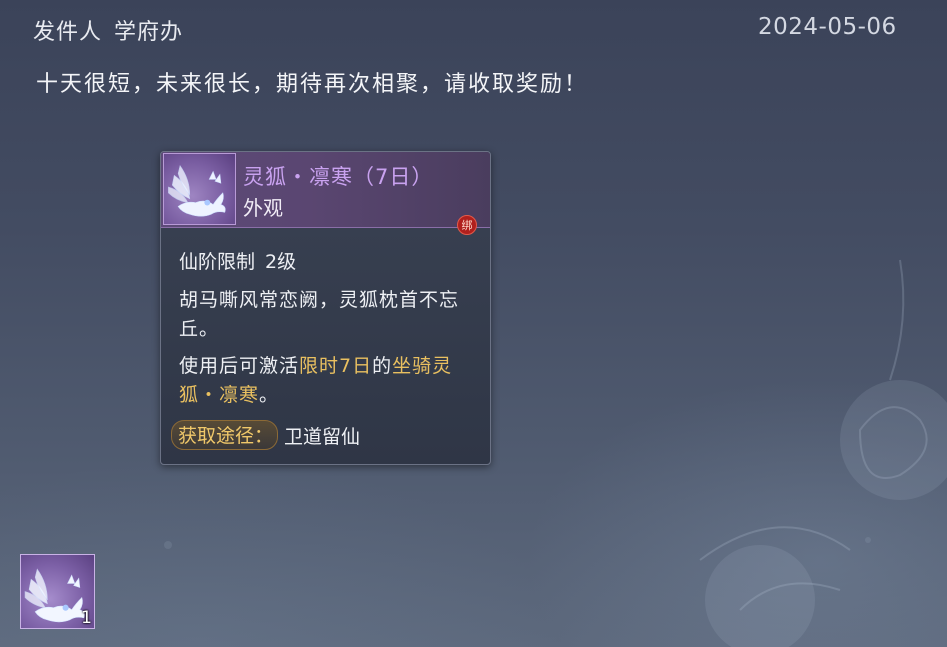 Image resolution: width=947 pixels, height=647 pixels. Describe the element at coordinates (263, 208) in the screenshot. I see `item-type: 外观` at that location.